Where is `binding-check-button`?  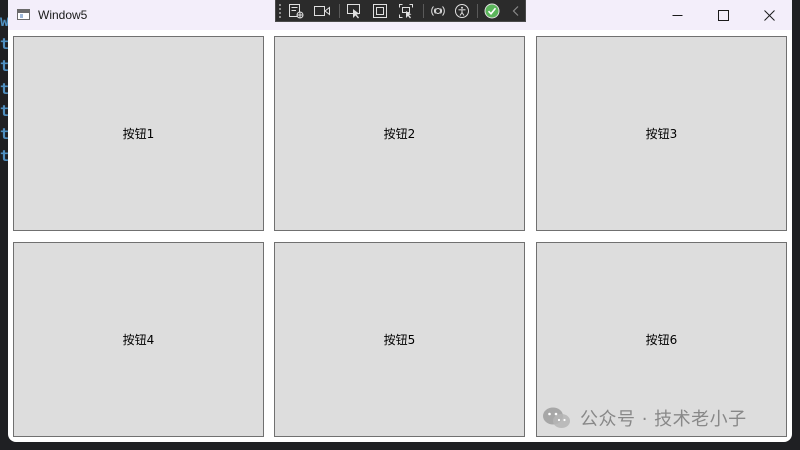
binding-check-button is located at coordinates (492, 11).